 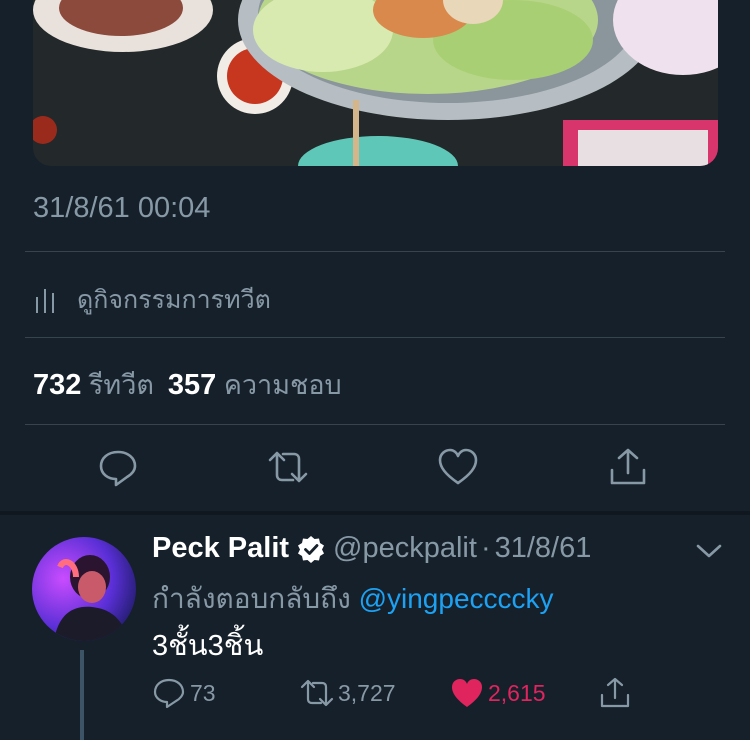 What do you see at coordinates (251, 598) in the screenshot?
I see `replying-to-label: กำลังตอบกลับถึง` at bounding box center [251, 598].